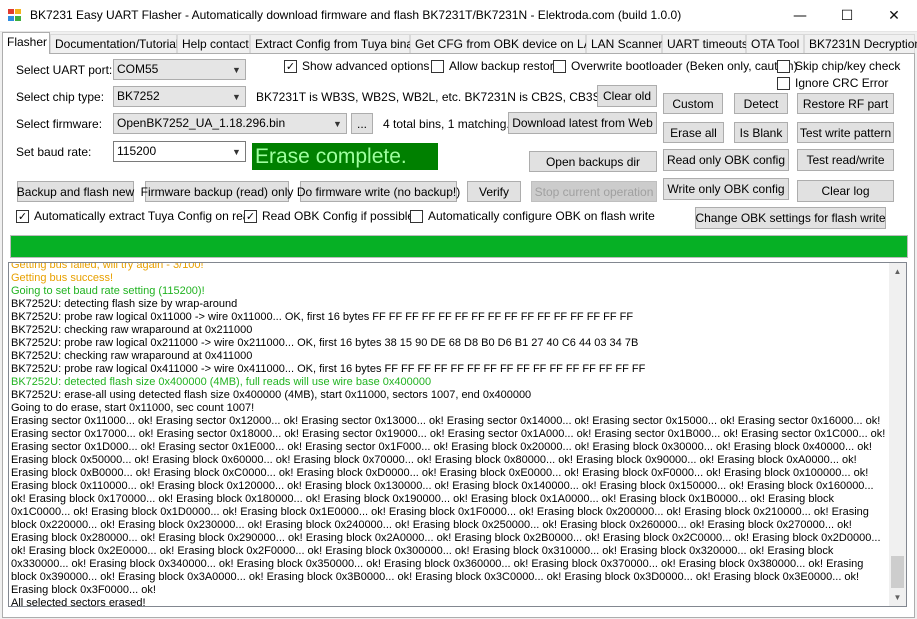  Describe the element at coordinates (593, 161) in the screenshot. I see `open-backups-dir-button: Open backups dir` at that location.